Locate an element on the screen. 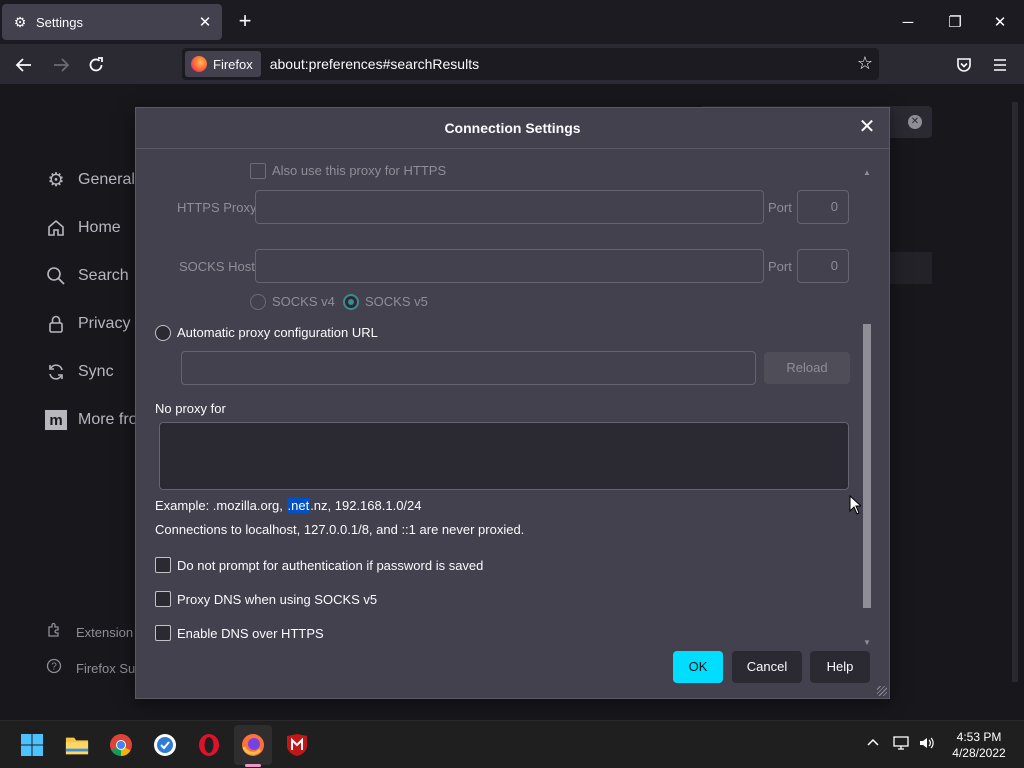 The height and width of the screenshot is (768, 1024). restore-button: ❐ is located at coordinates (955, 22).